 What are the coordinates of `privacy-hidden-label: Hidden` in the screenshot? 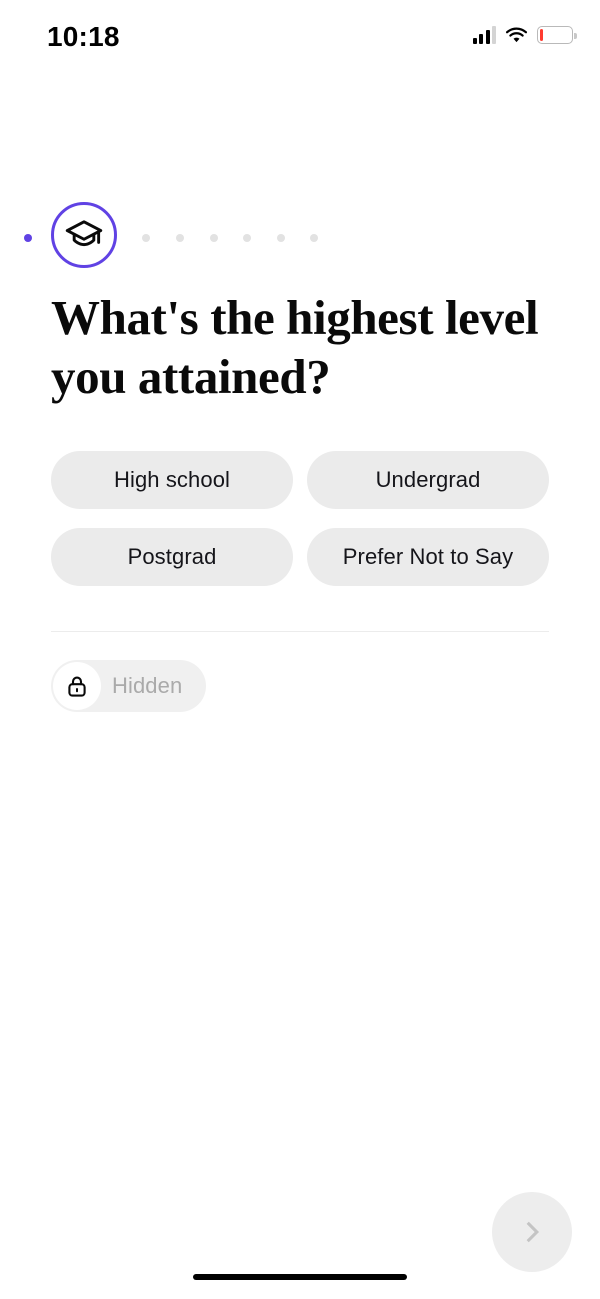 It's located at (147, 685).